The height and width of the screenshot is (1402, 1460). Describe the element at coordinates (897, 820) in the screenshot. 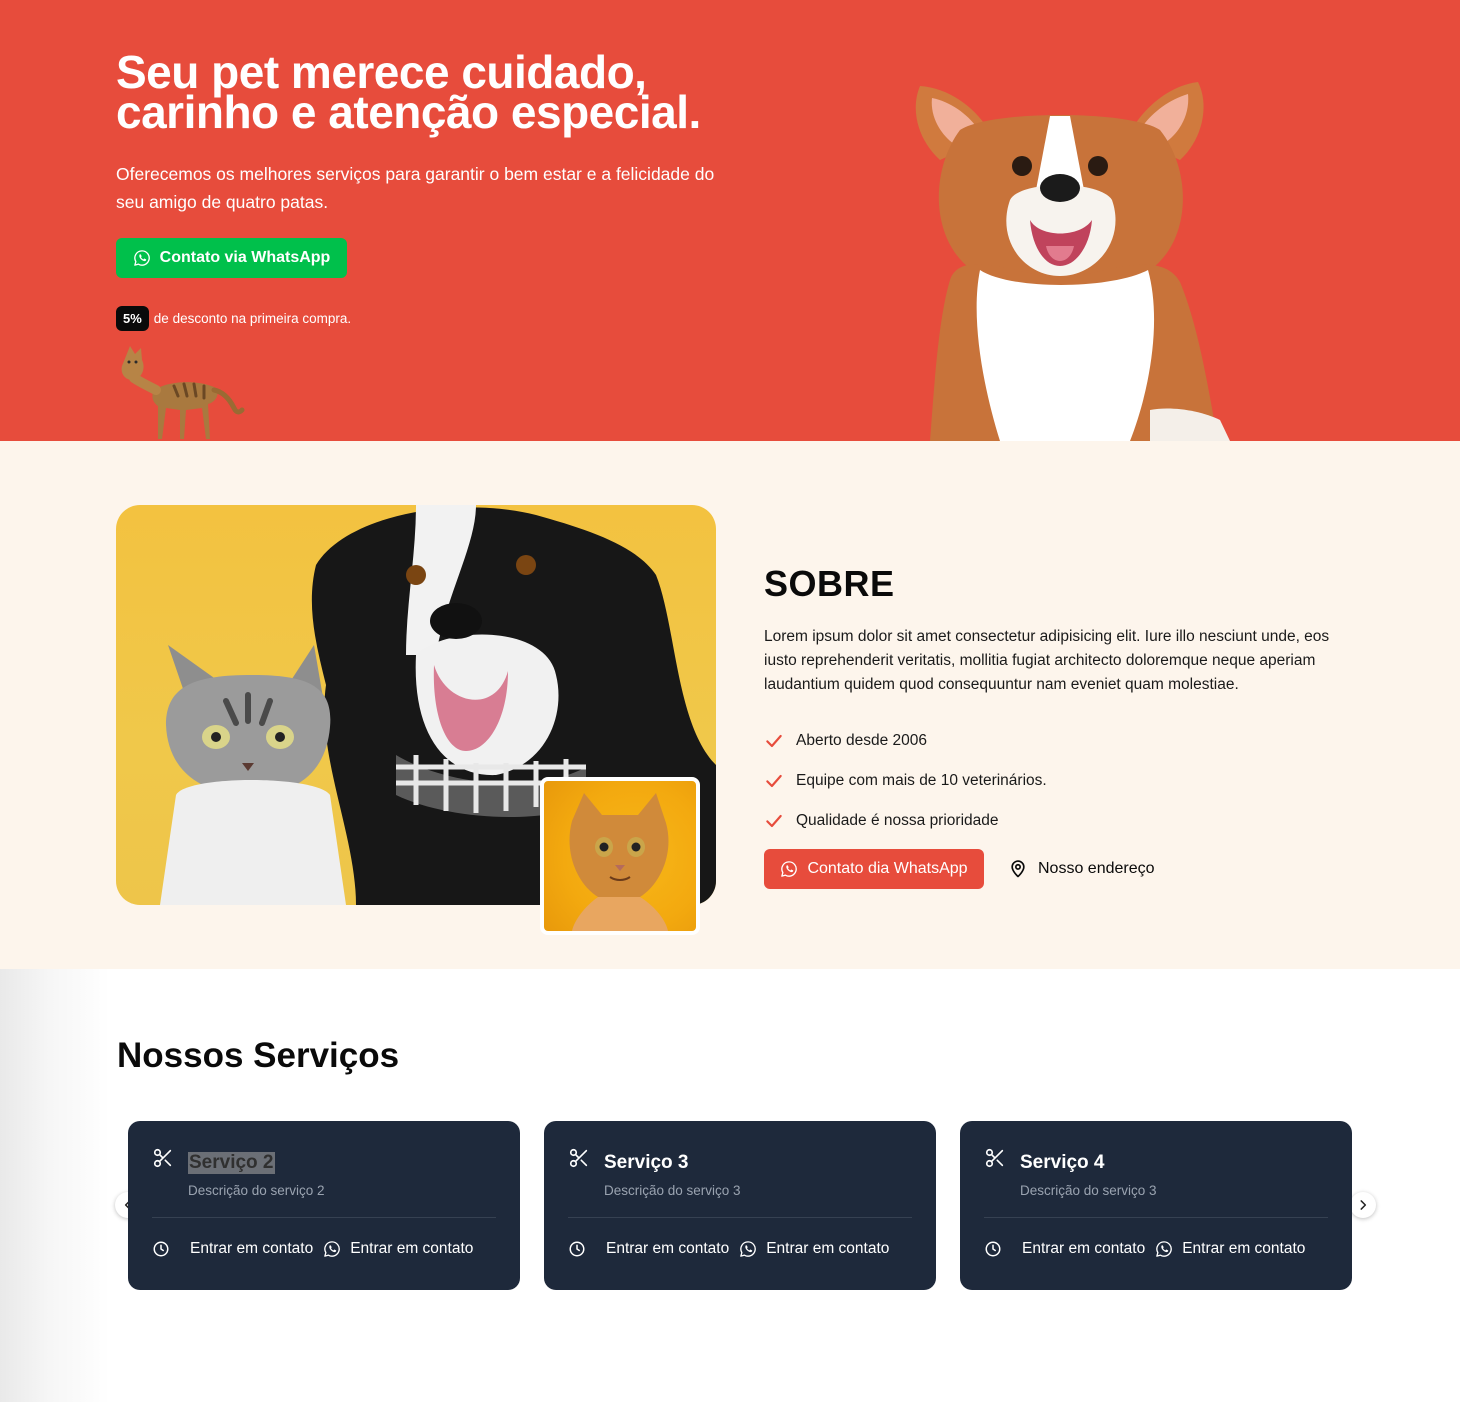

I see `feature-label: Qualidade é nossa prioridade` at that location.